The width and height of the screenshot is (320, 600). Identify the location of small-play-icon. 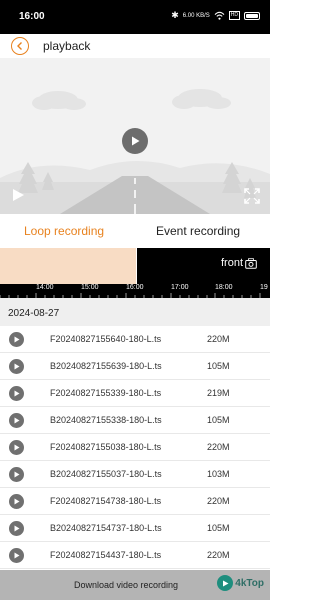
(18, 195).